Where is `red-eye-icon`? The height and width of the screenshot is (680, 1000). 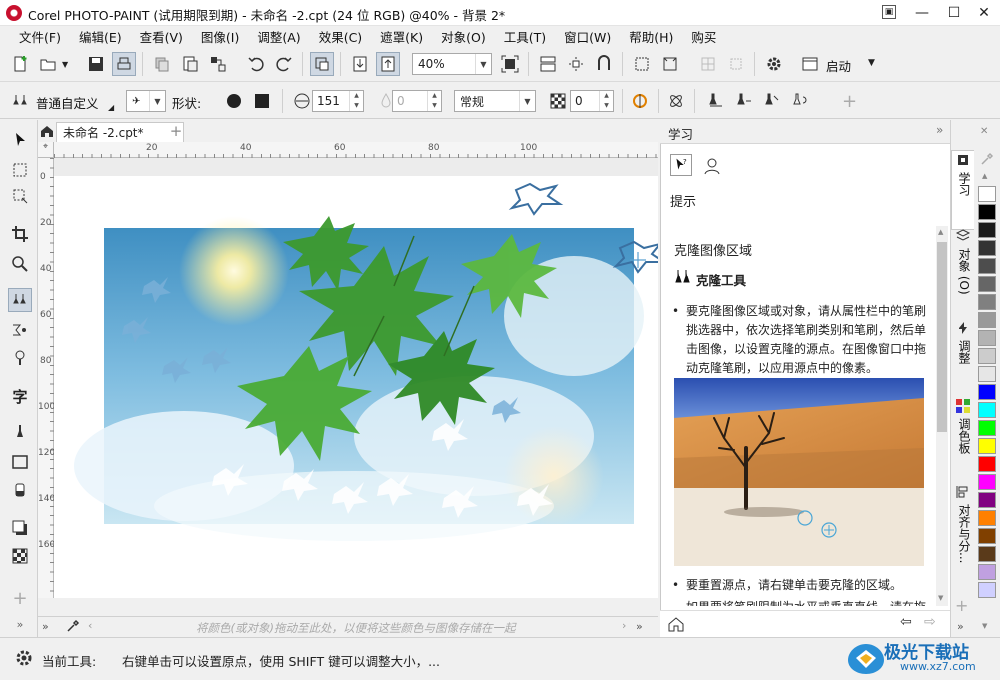
red-eye-icon is located at coordinates (20, 330).